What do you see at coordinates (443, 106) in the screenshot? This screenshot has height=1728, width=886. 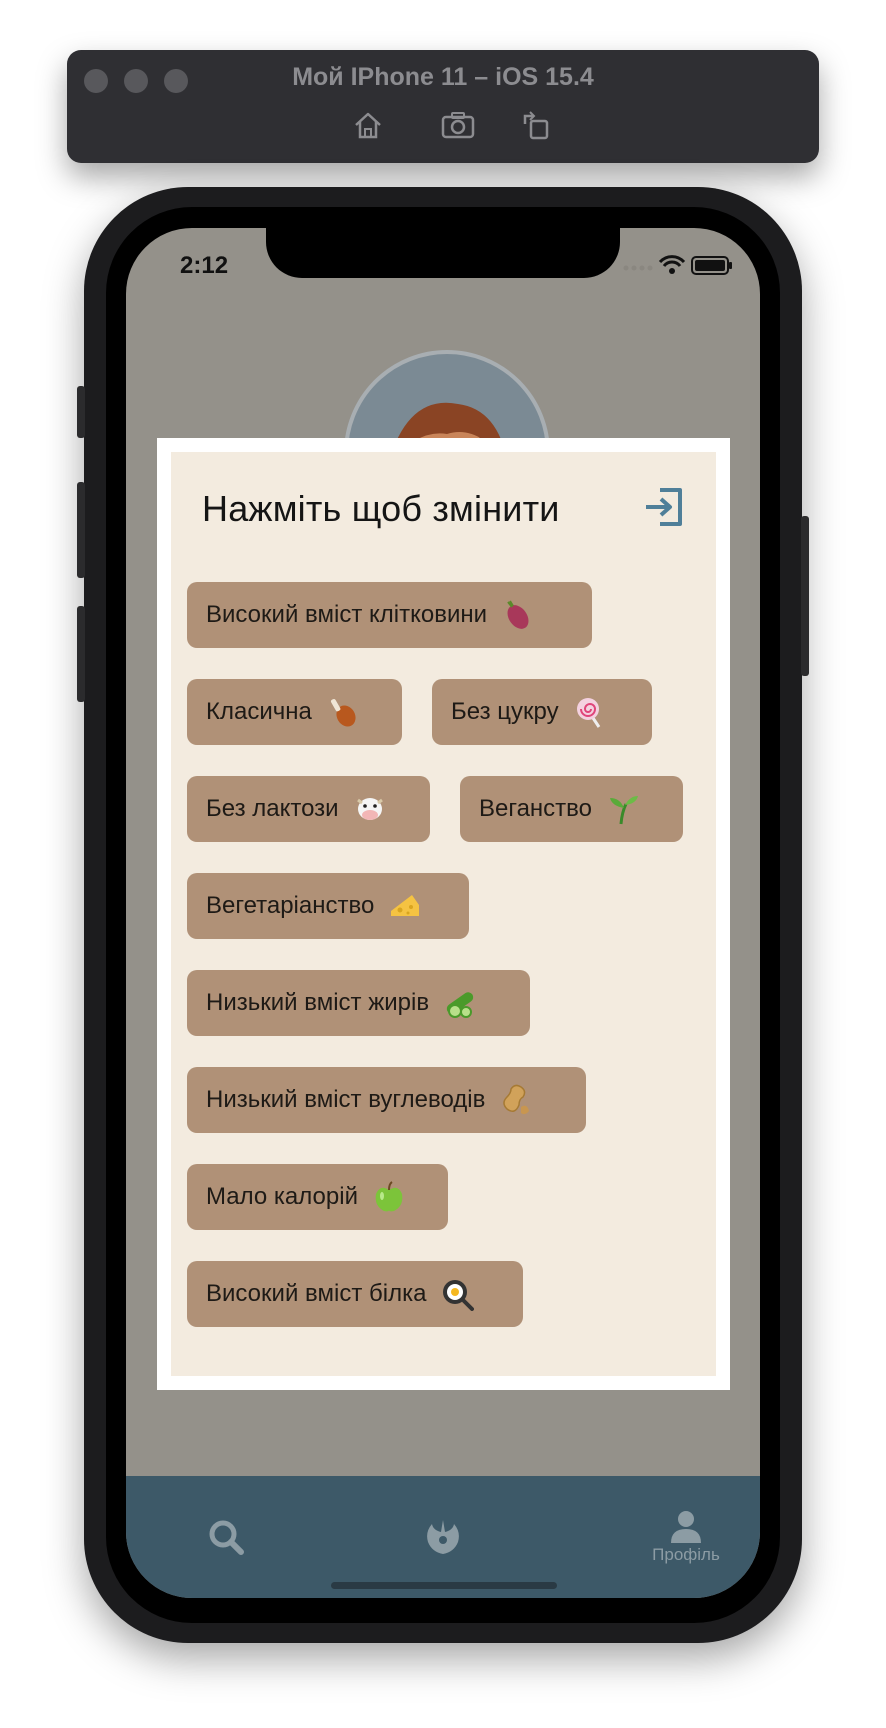 I see `simulator-toolbar: Мой IPhone 11 – iOS 15.4` at bounding box center [443, 106].